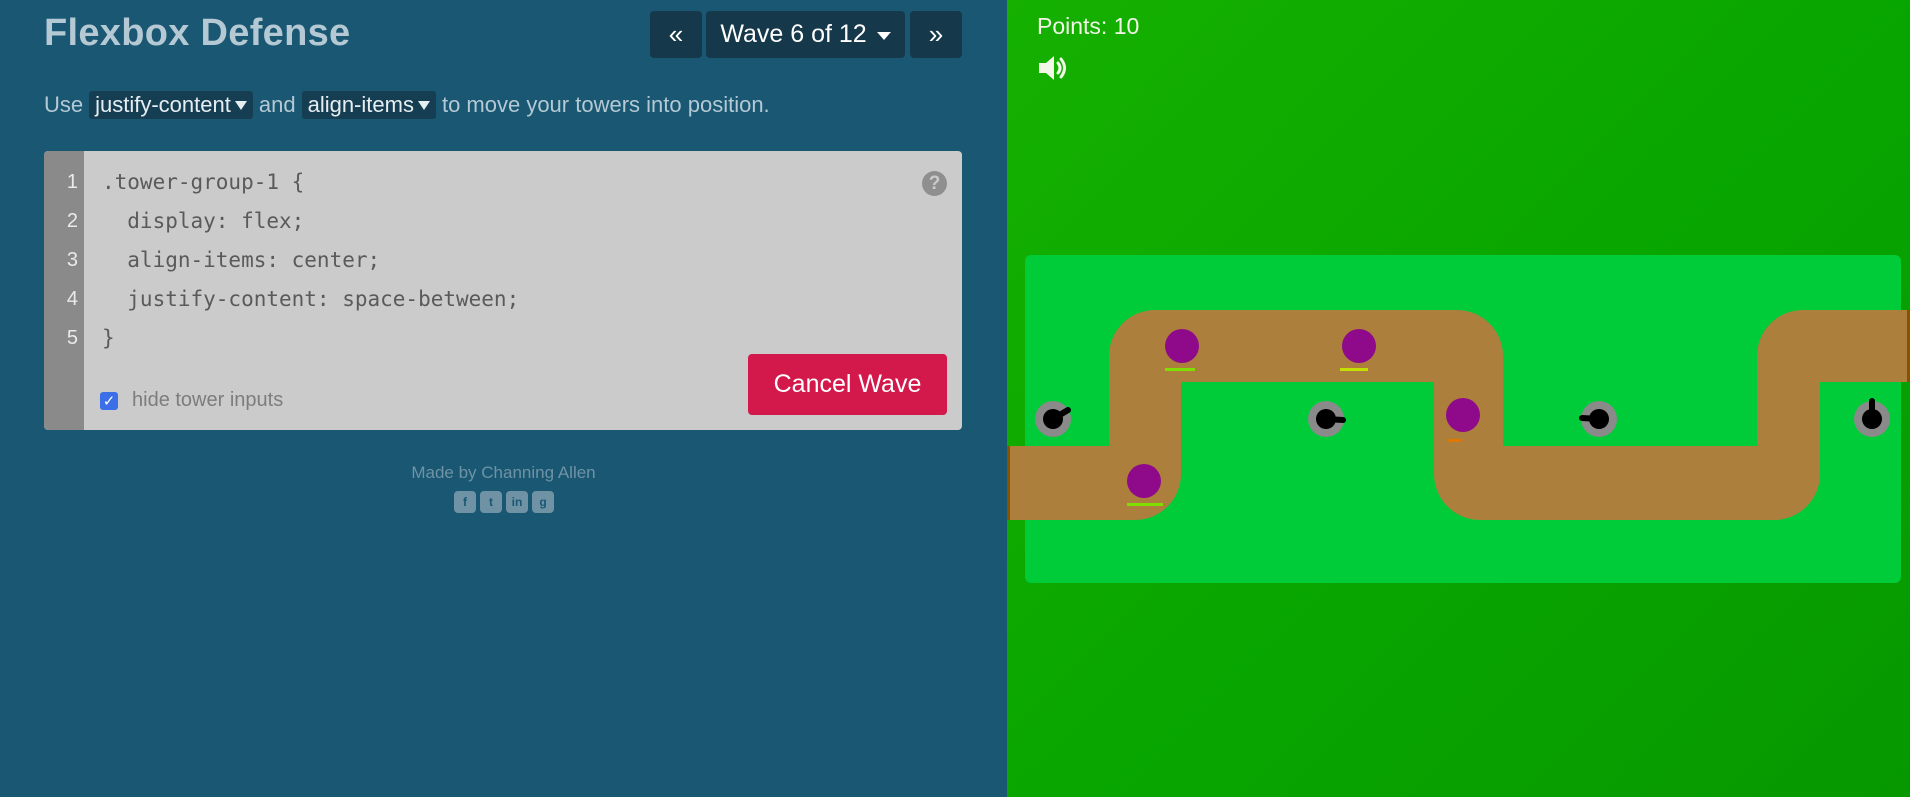  What do you see at coordinates (503, 472) in the screenshot?
I see `credit-text: Made by Channing Allen` at bounding box center [503, 472].